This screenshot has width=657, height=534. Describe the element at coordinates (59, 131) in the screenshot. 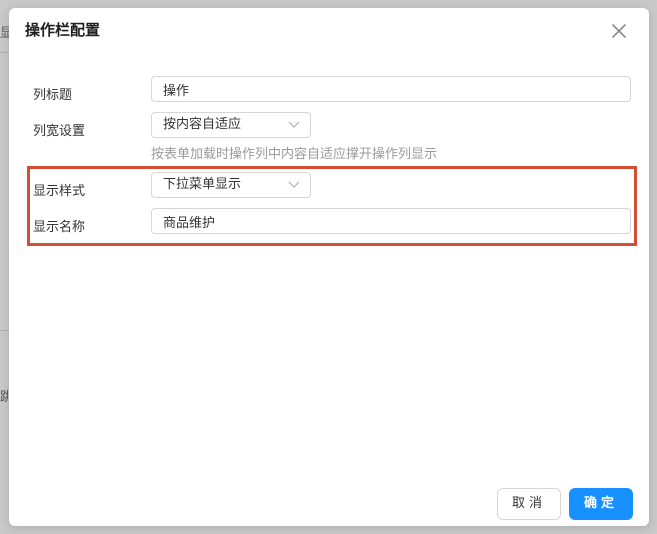

I see `column-width-label: 列宽设置` at that location.